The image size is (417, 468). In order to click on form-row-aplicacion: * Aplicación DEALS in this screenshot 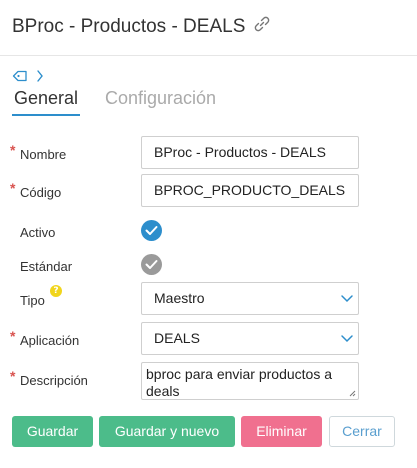, I will do `click(208, 340)`.